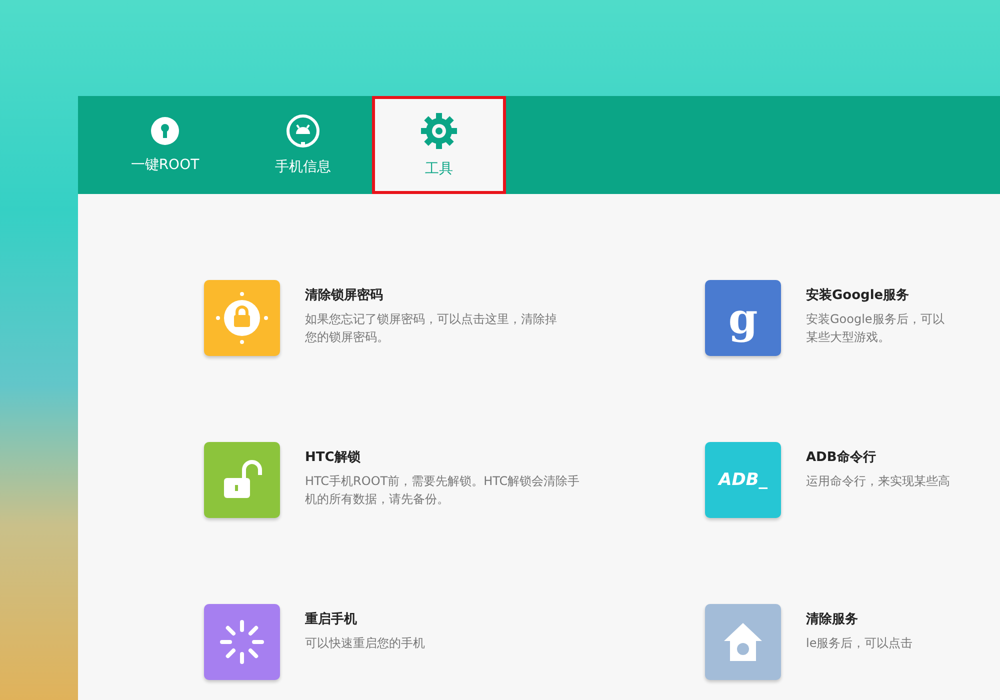  What do you see at coordinates (878, 481) in the screenshot?
I see `tool-description: 运用命令行，来实现某些高` at bounding box center [878, 481].